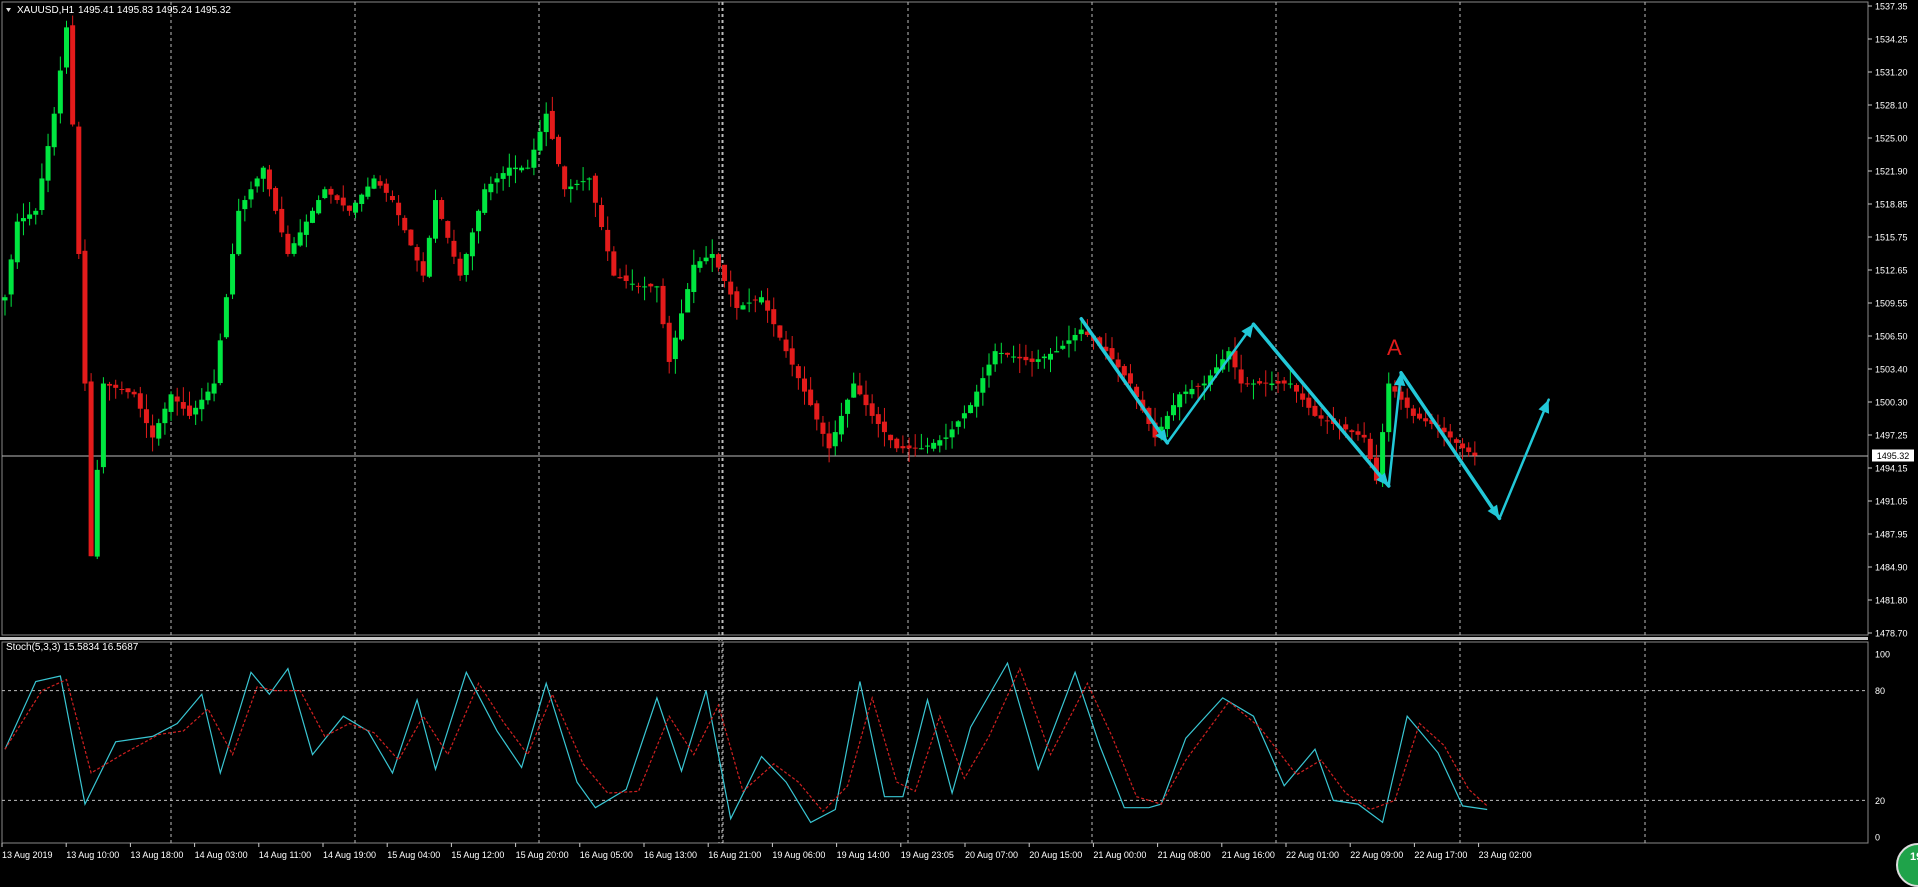  Describe the element at coordinates (1891, 436) in the screenshot. I see `price-tick-label: 1497.25` at that location.